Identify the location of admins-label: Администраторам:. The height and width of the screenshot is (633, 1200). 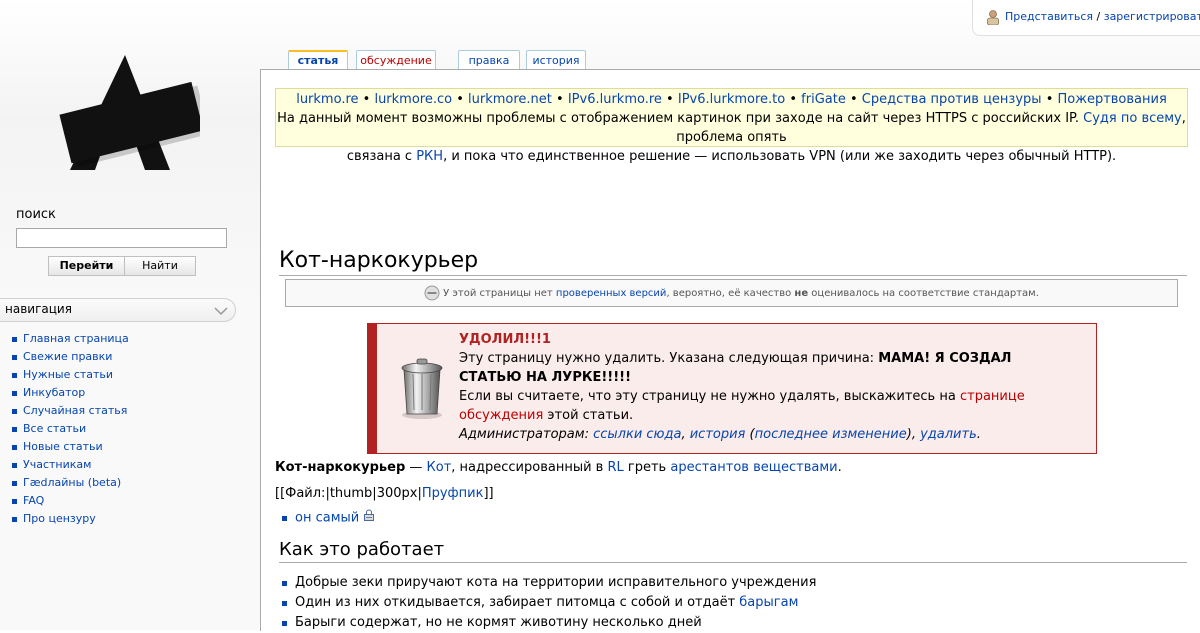
(524, 434).